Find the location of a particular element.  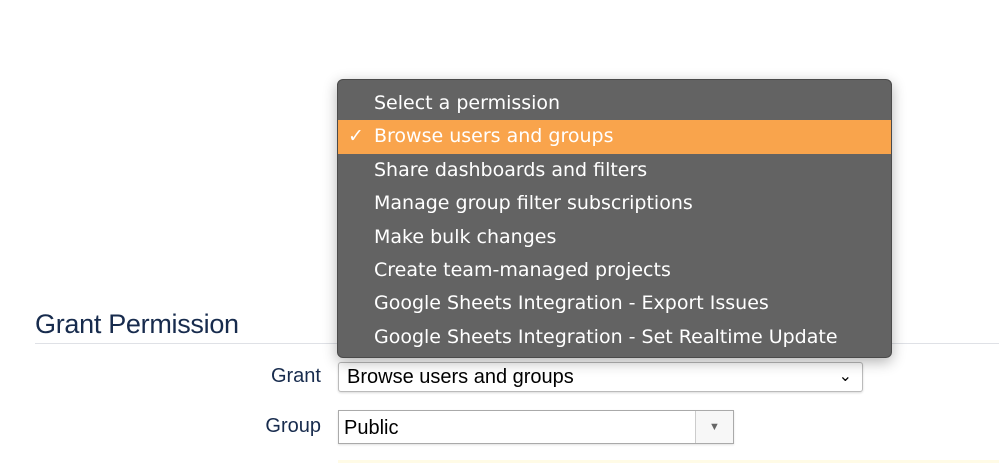

menu-item-label: Select a permission is located at coordinates (467, 103).